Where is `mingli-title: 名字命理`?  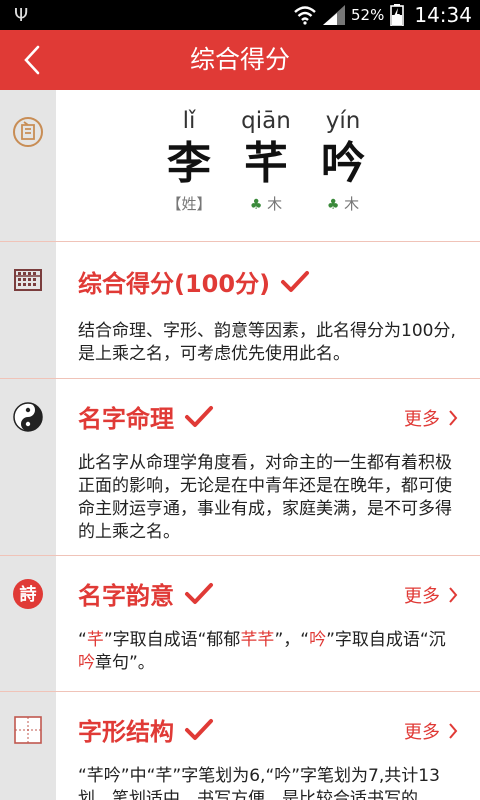
mingli-title: 名字命理 is located at coordinates (146, 416).